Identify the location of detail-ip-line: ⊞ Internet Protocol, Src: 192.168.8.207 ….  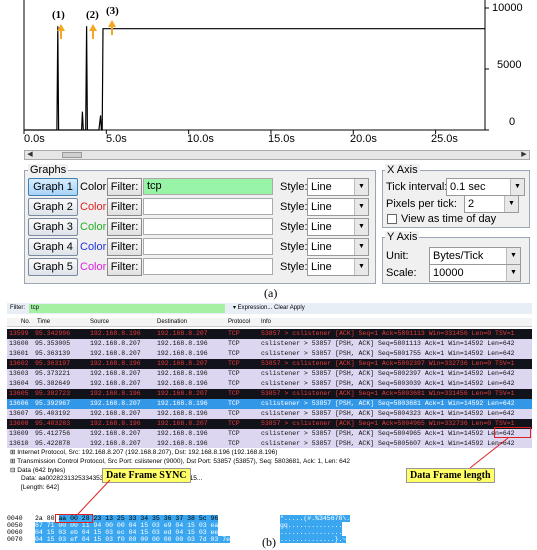
(143, 452).